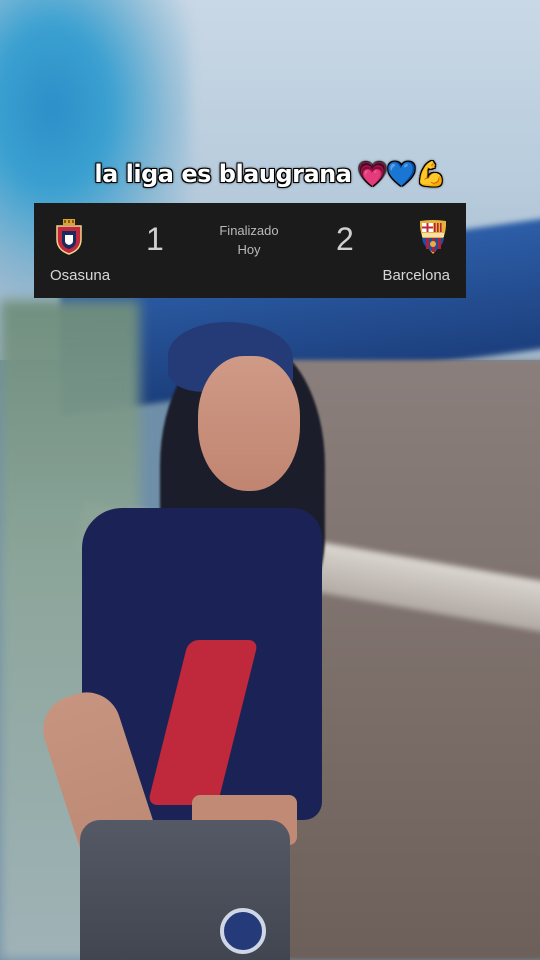 The height and width of the screenshot is (960, 540). What do you see at coordinates (401, 174) in the screenshot?
I see `caption-emojis: 💗💙💪` at bounding box center [401, 174].